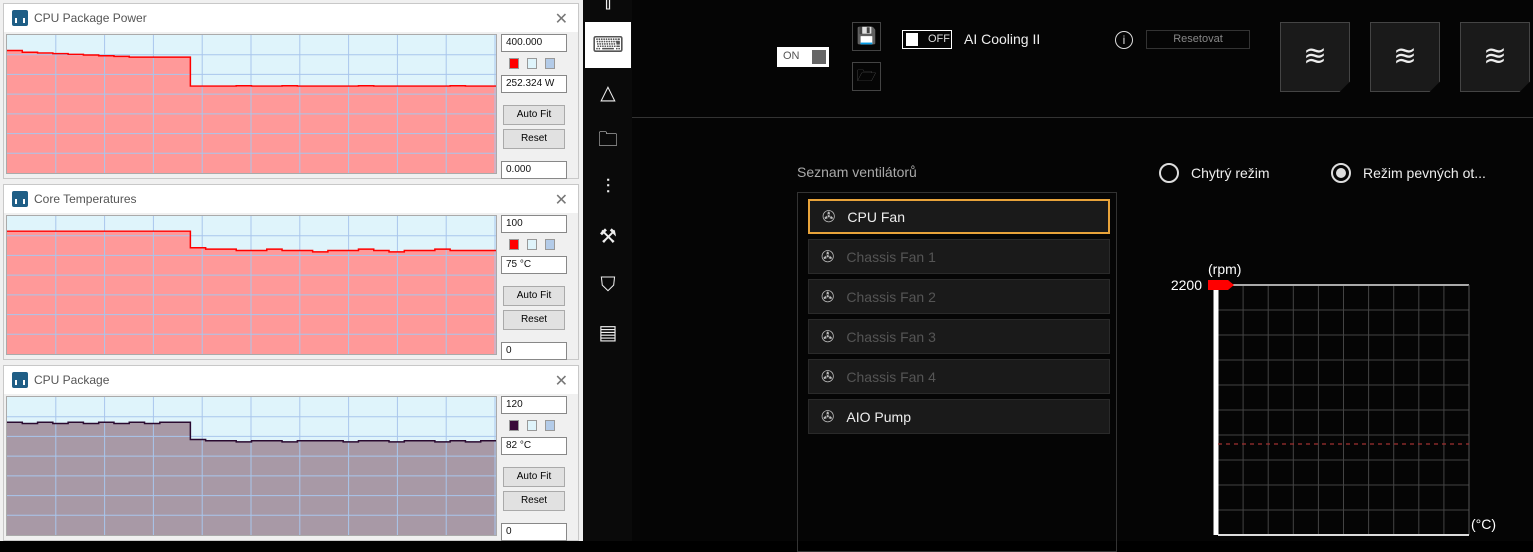  Describe the element at coordinates (1186, 285) in the screenshot. I see `y-max-label: 2200` at that location.